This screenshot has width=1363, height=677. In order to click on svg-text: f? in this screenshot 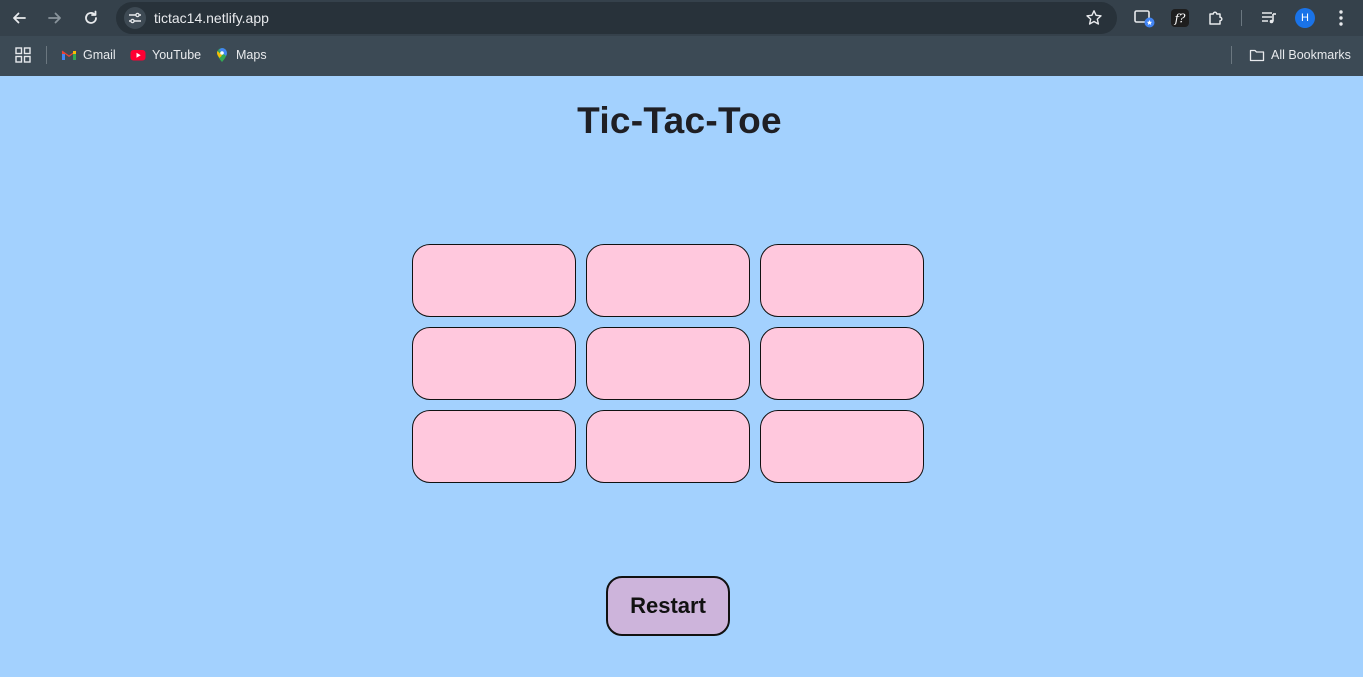, I will do `click(1180, 19)`.